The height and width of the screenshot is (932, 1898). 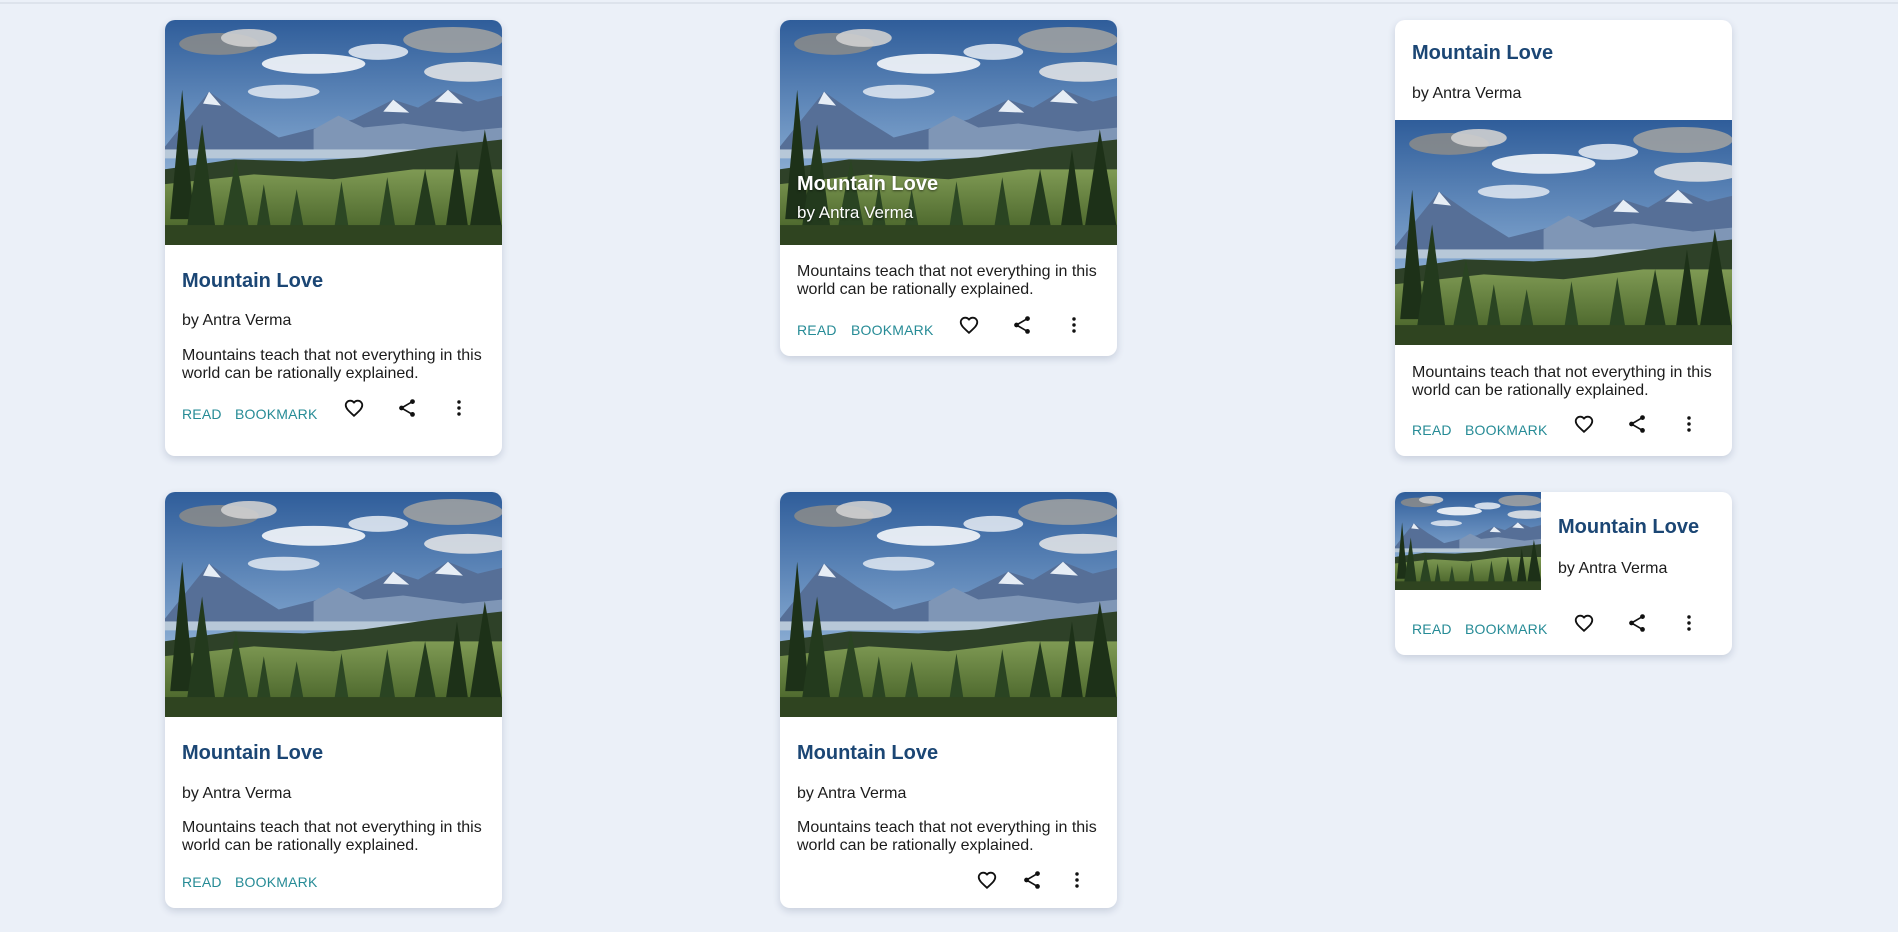 What do you see at coordinates (949, 3) in the screenshot?
I see `top-divider` at bounding box center [949, 3].